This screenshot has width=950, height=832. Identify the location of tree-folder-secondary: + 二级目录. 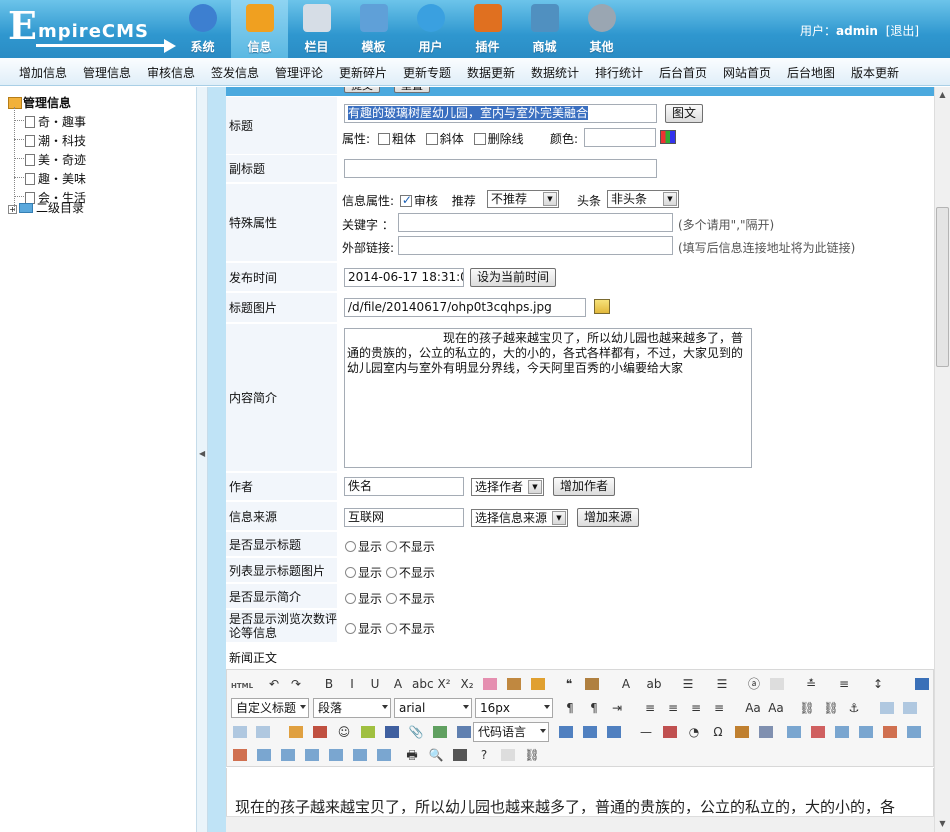
(46, 207).